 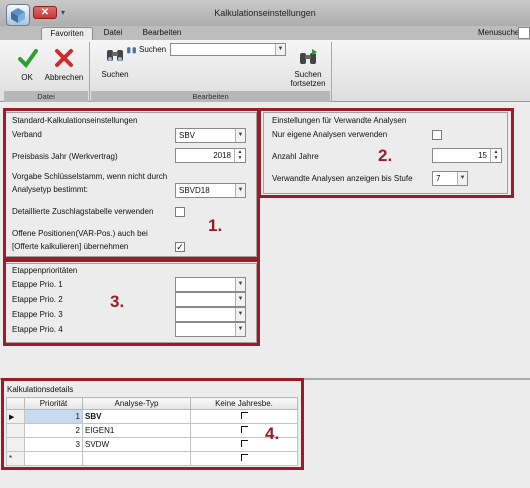 What do you see at coordinates (46, 96) in the screenshot?
I see `group-datei-label: Datei` at bounding box center [46, 96].